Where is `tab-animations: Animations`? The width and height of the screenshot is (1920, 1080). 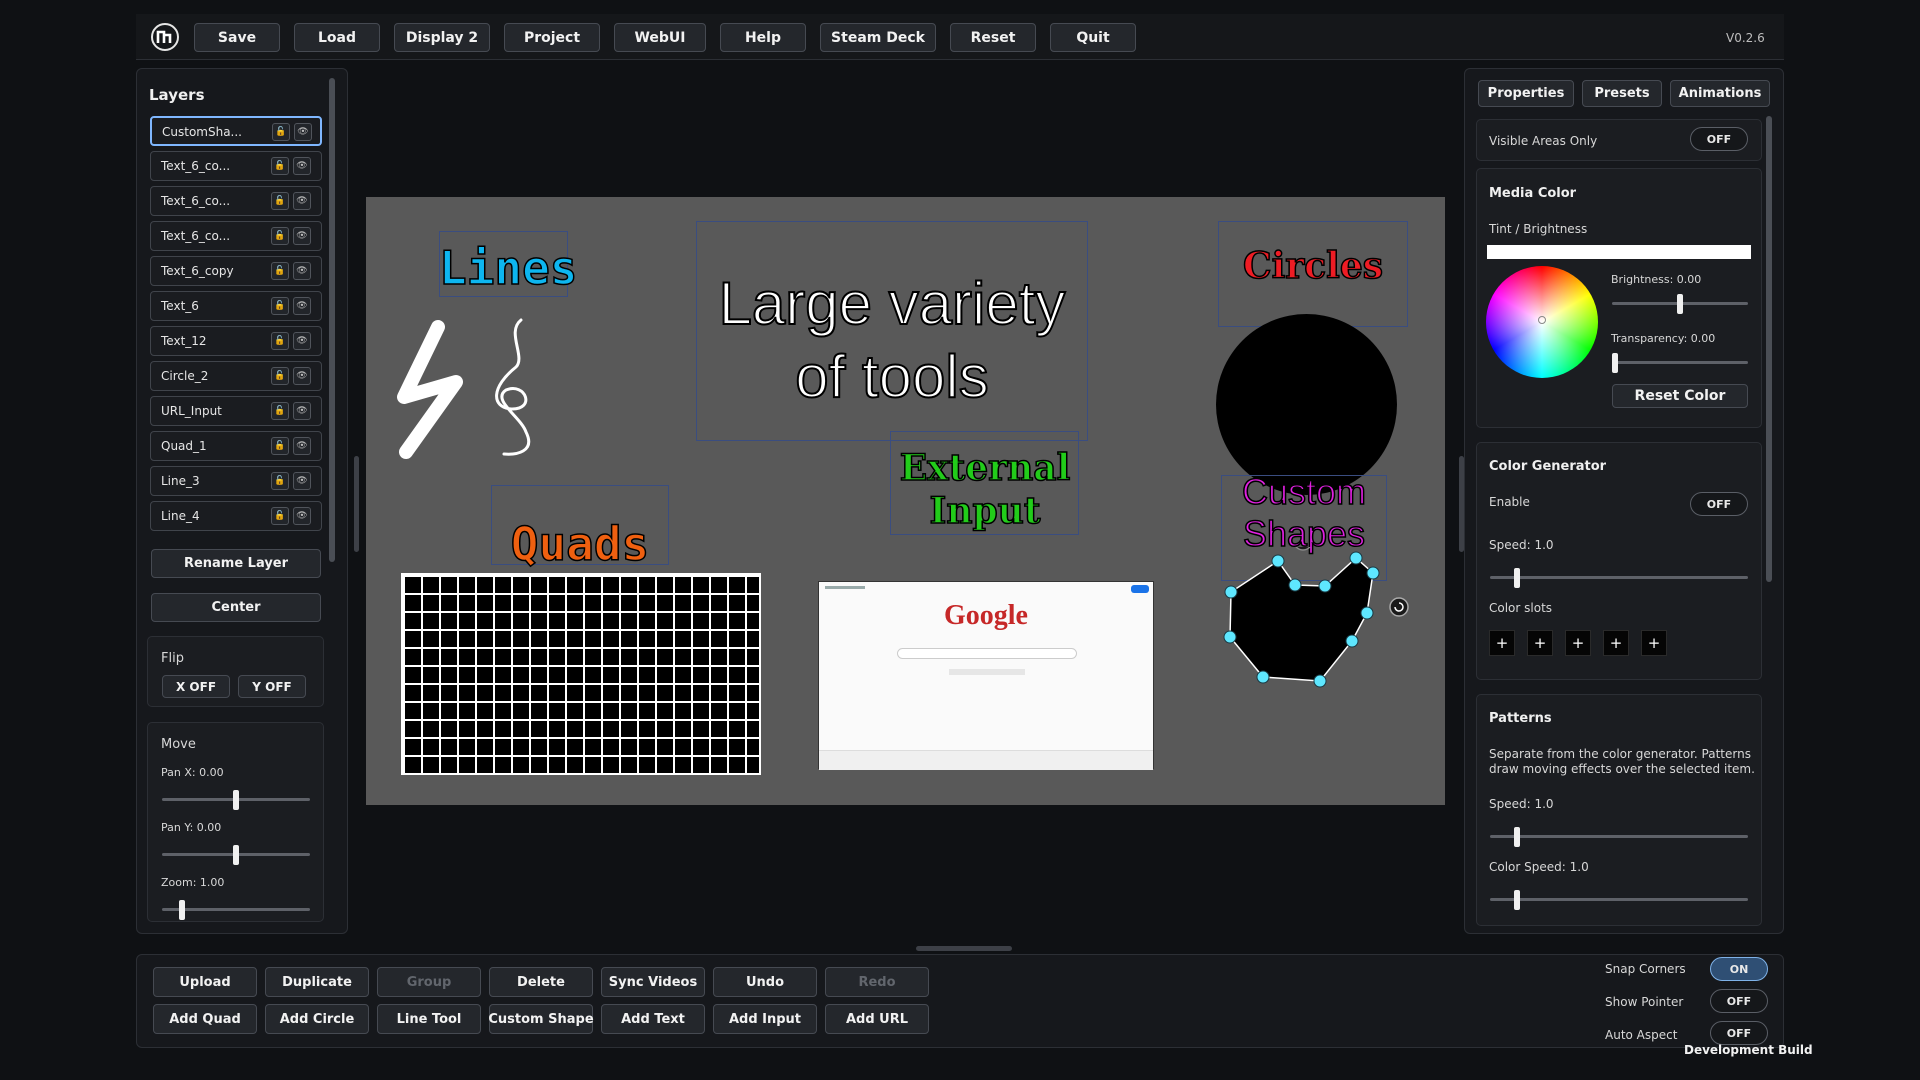
tab-animations: Animations is located at coordinates (1720, 93).